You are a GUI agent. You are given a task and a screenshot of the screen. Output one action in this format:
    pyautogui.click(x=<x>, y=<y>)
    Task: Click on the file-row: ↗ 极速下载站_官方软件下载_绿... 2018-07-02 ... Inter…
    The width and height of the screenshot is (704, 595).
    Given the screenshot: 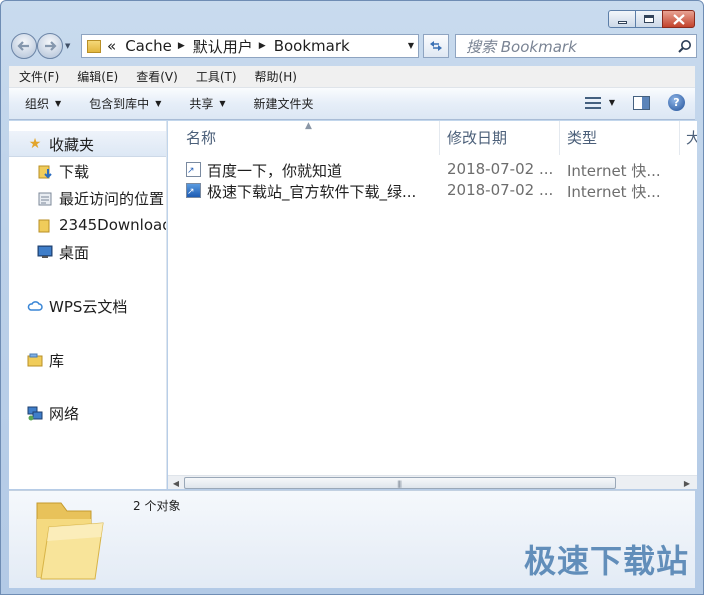 What is the action you would take?
    pyautogui.click(x=441, y=191)
    